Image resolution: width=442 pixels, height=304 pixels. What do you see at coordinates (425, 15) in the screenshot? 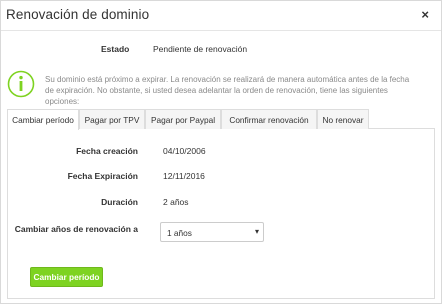
I see `close-icon: ×` at bounding box center [425, 15].